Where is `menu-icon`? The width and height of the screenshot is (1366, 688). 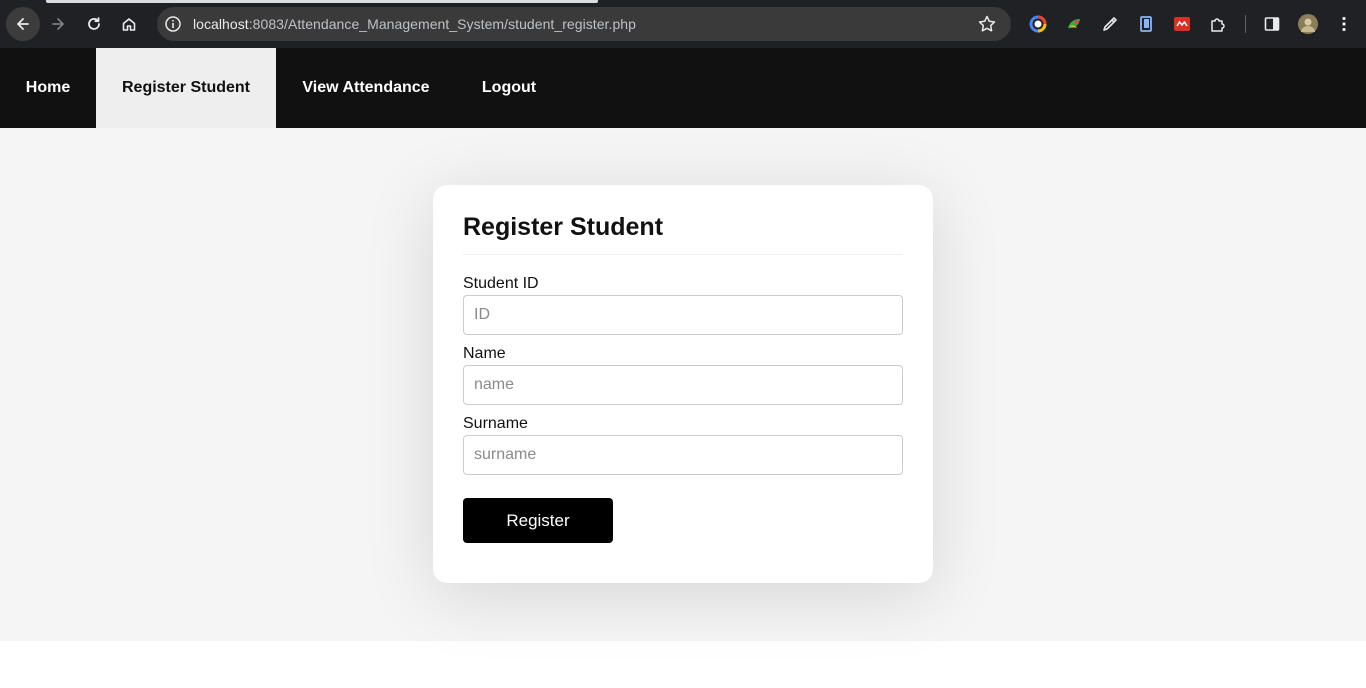 menu-icon is located at coordinates (1344, 24).